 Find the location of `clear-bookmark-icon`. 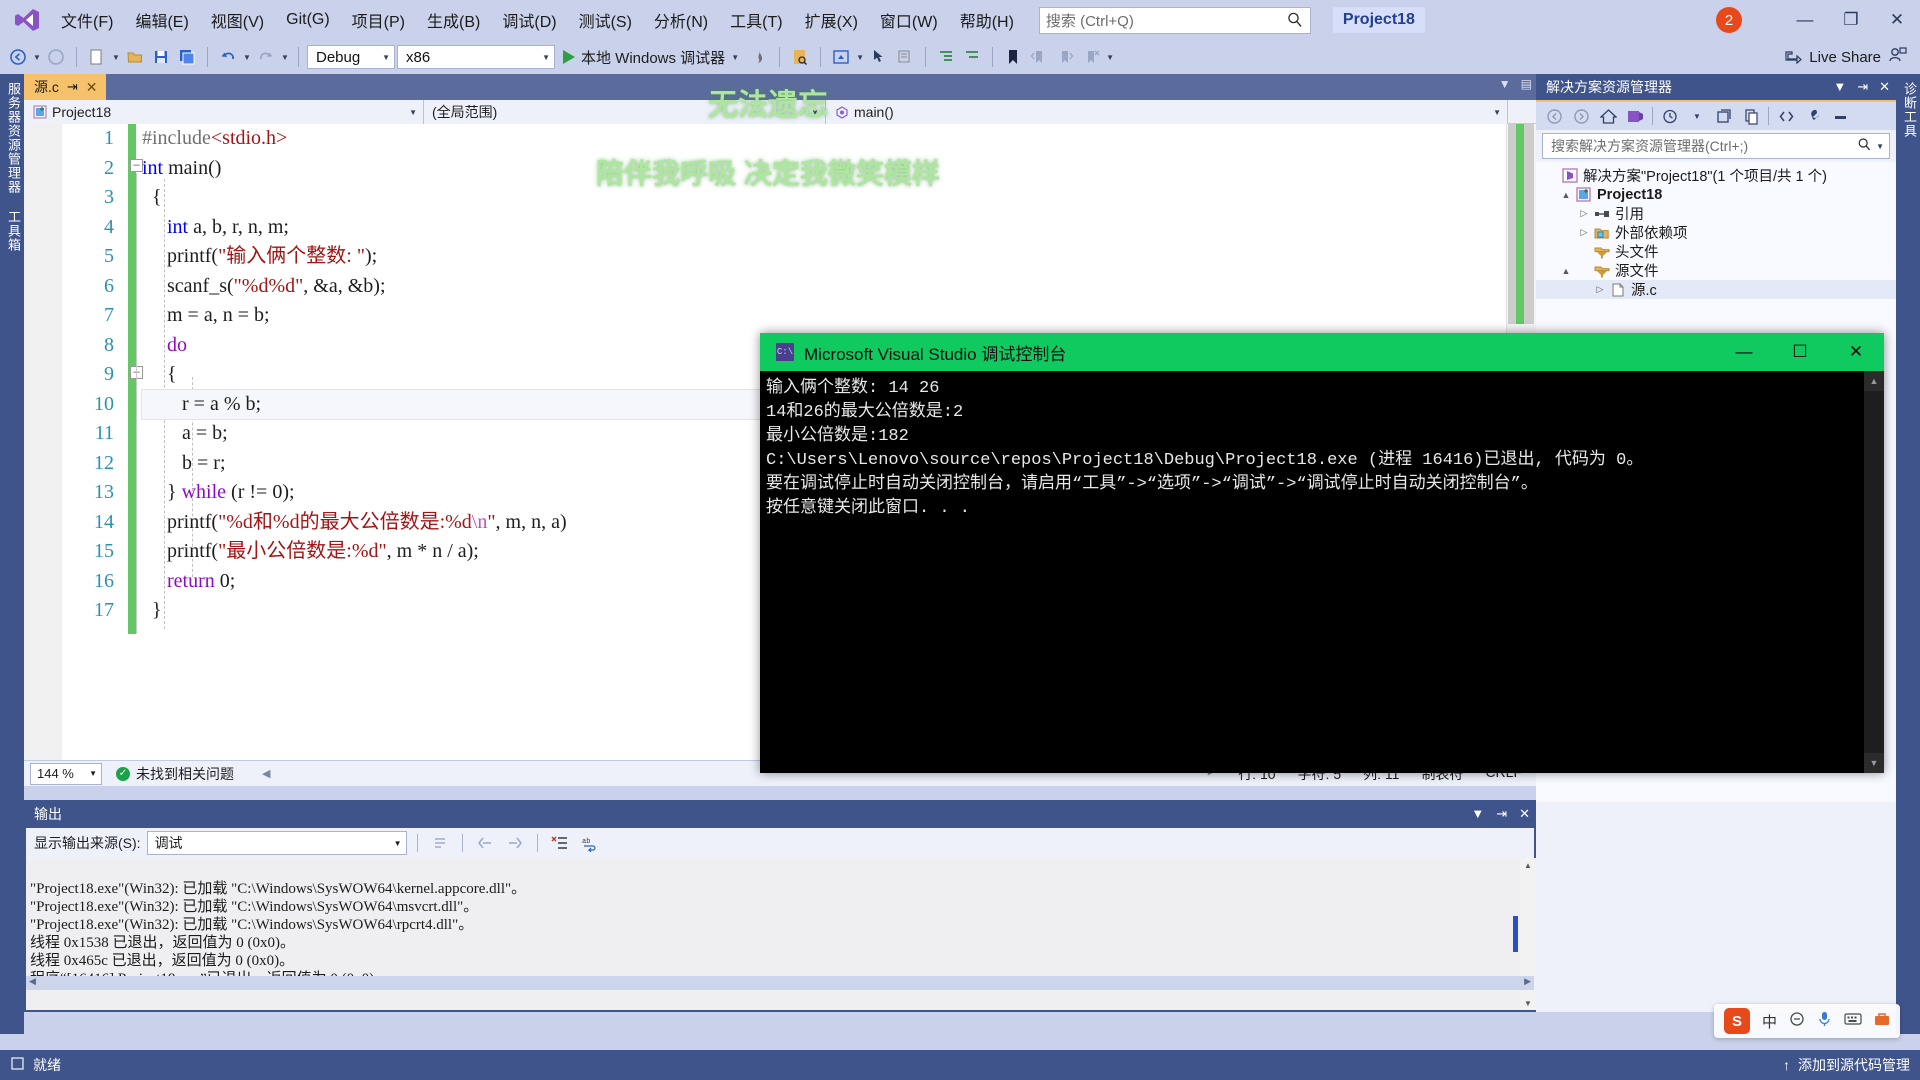

clear-bookmark-icon is located at coordinates (1091, 57).